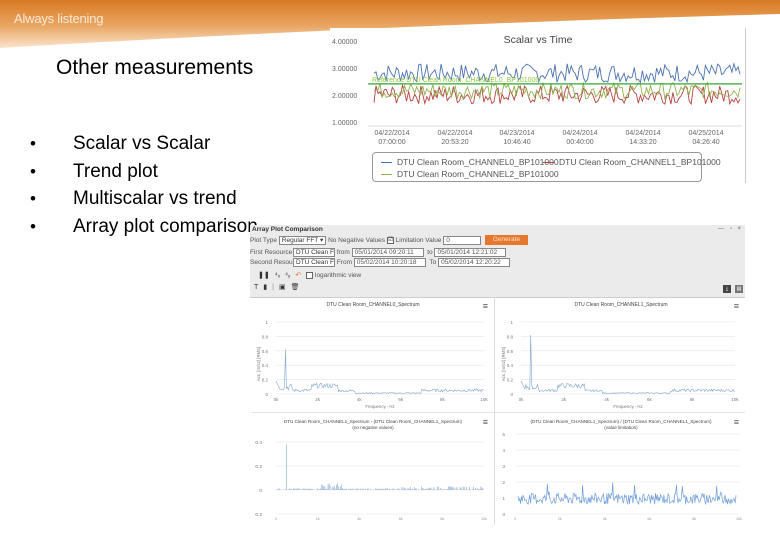  What do you see at coordinates (522, 399) in the screenshot?
I see `x-tick-label: 0k` at bounding box center [522, 399].